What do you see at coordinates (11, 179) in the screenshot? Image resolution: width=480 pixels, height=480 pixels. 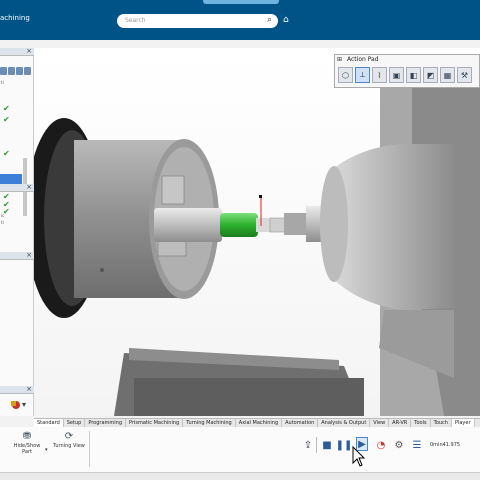 I see `tree-item-selected` at bounding box center [11, 179].